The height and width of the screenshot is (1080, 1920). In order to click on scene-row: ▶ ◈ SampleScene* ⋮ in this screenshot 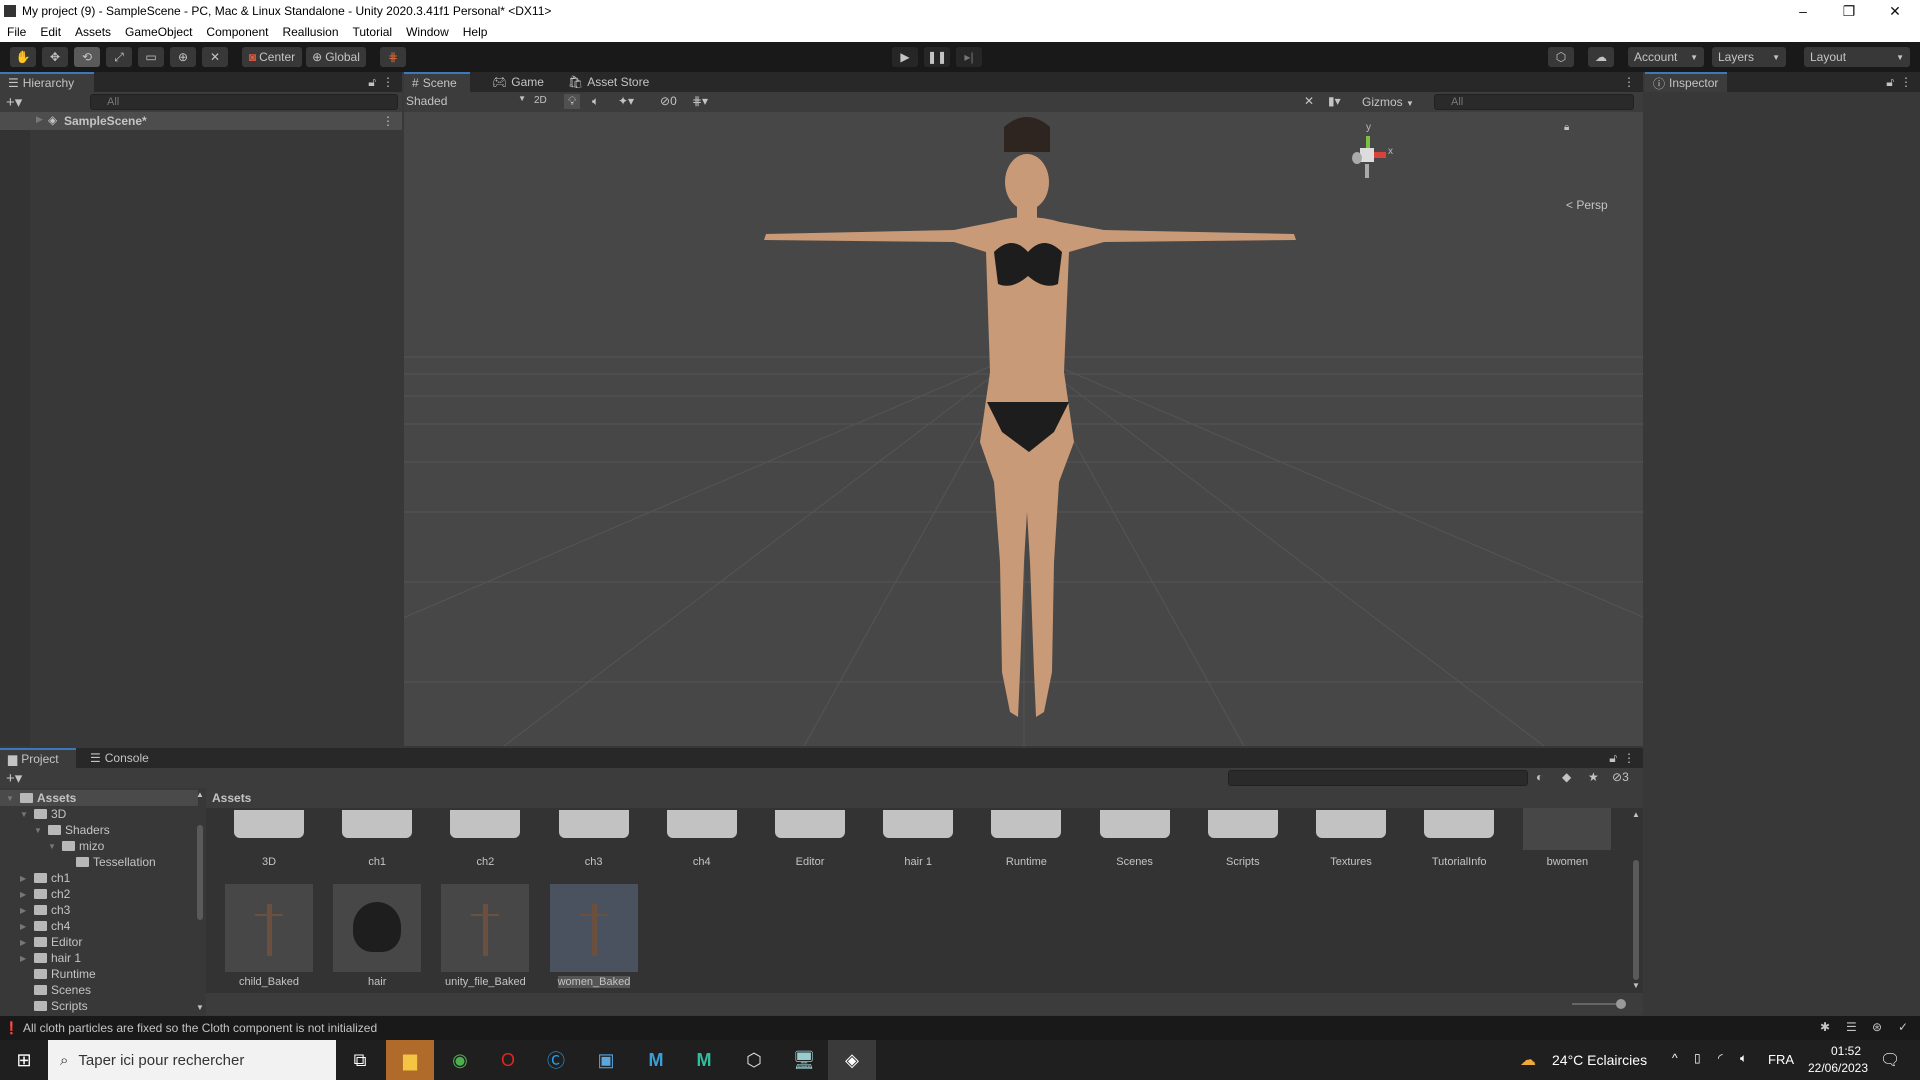, I will do `click(201, 121)`.